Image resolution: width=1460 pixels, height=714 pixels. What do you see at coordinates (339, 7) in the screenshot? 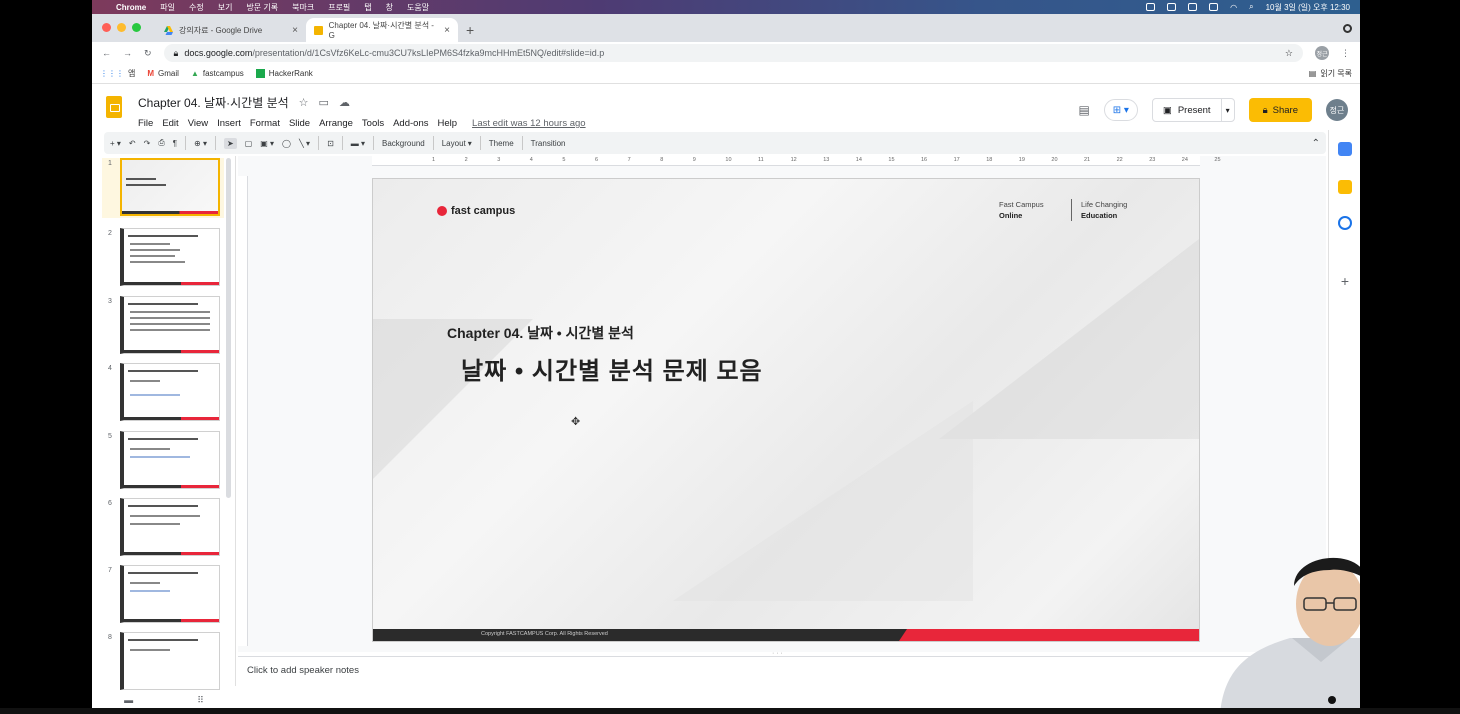
I see `menu-profiles: 프로필` at bounding box center [339, 7].